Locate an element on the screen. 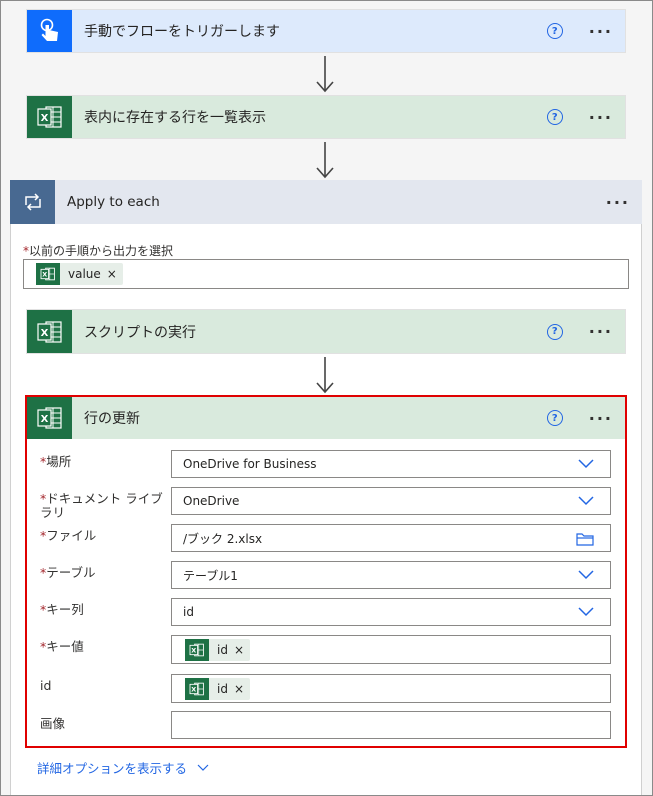 The height and width of the screenshot is (796, 653). key-column-dropdown: id is located at coordinates (391, 612).